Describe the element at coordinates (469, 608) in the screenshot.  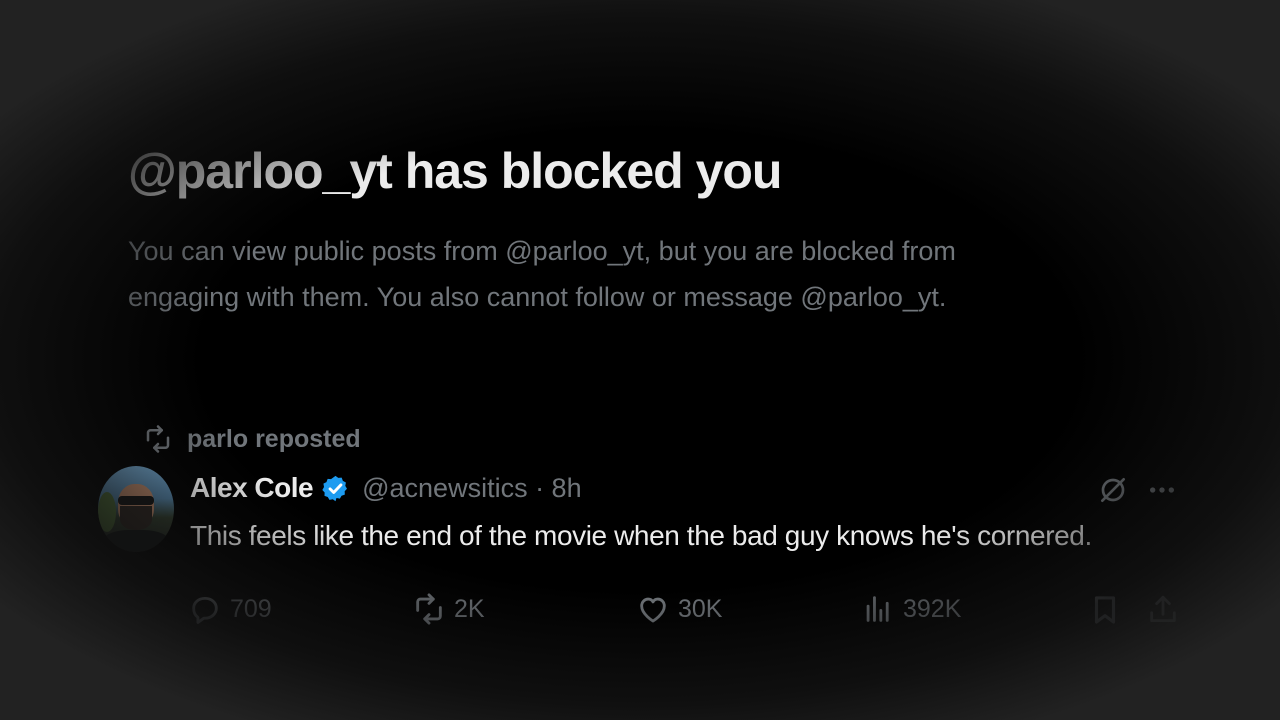
I see `repost-count: 2K` at that location.